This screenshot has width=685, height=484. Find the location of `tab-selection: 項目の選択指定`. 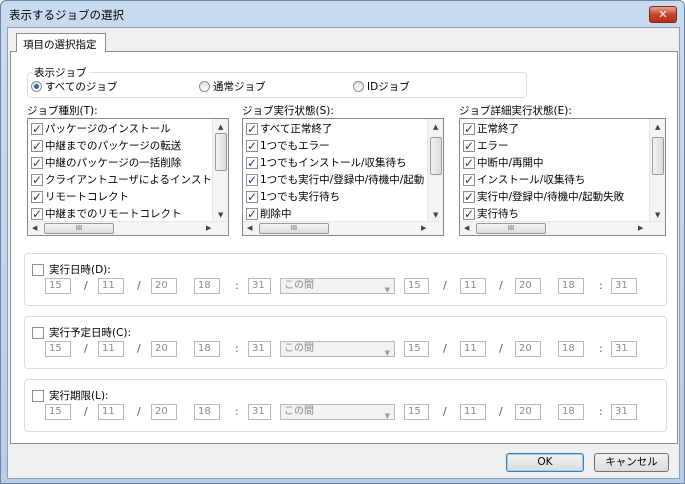

tab-selection: 項目の選択指定 is located at coordinates (61, 42).